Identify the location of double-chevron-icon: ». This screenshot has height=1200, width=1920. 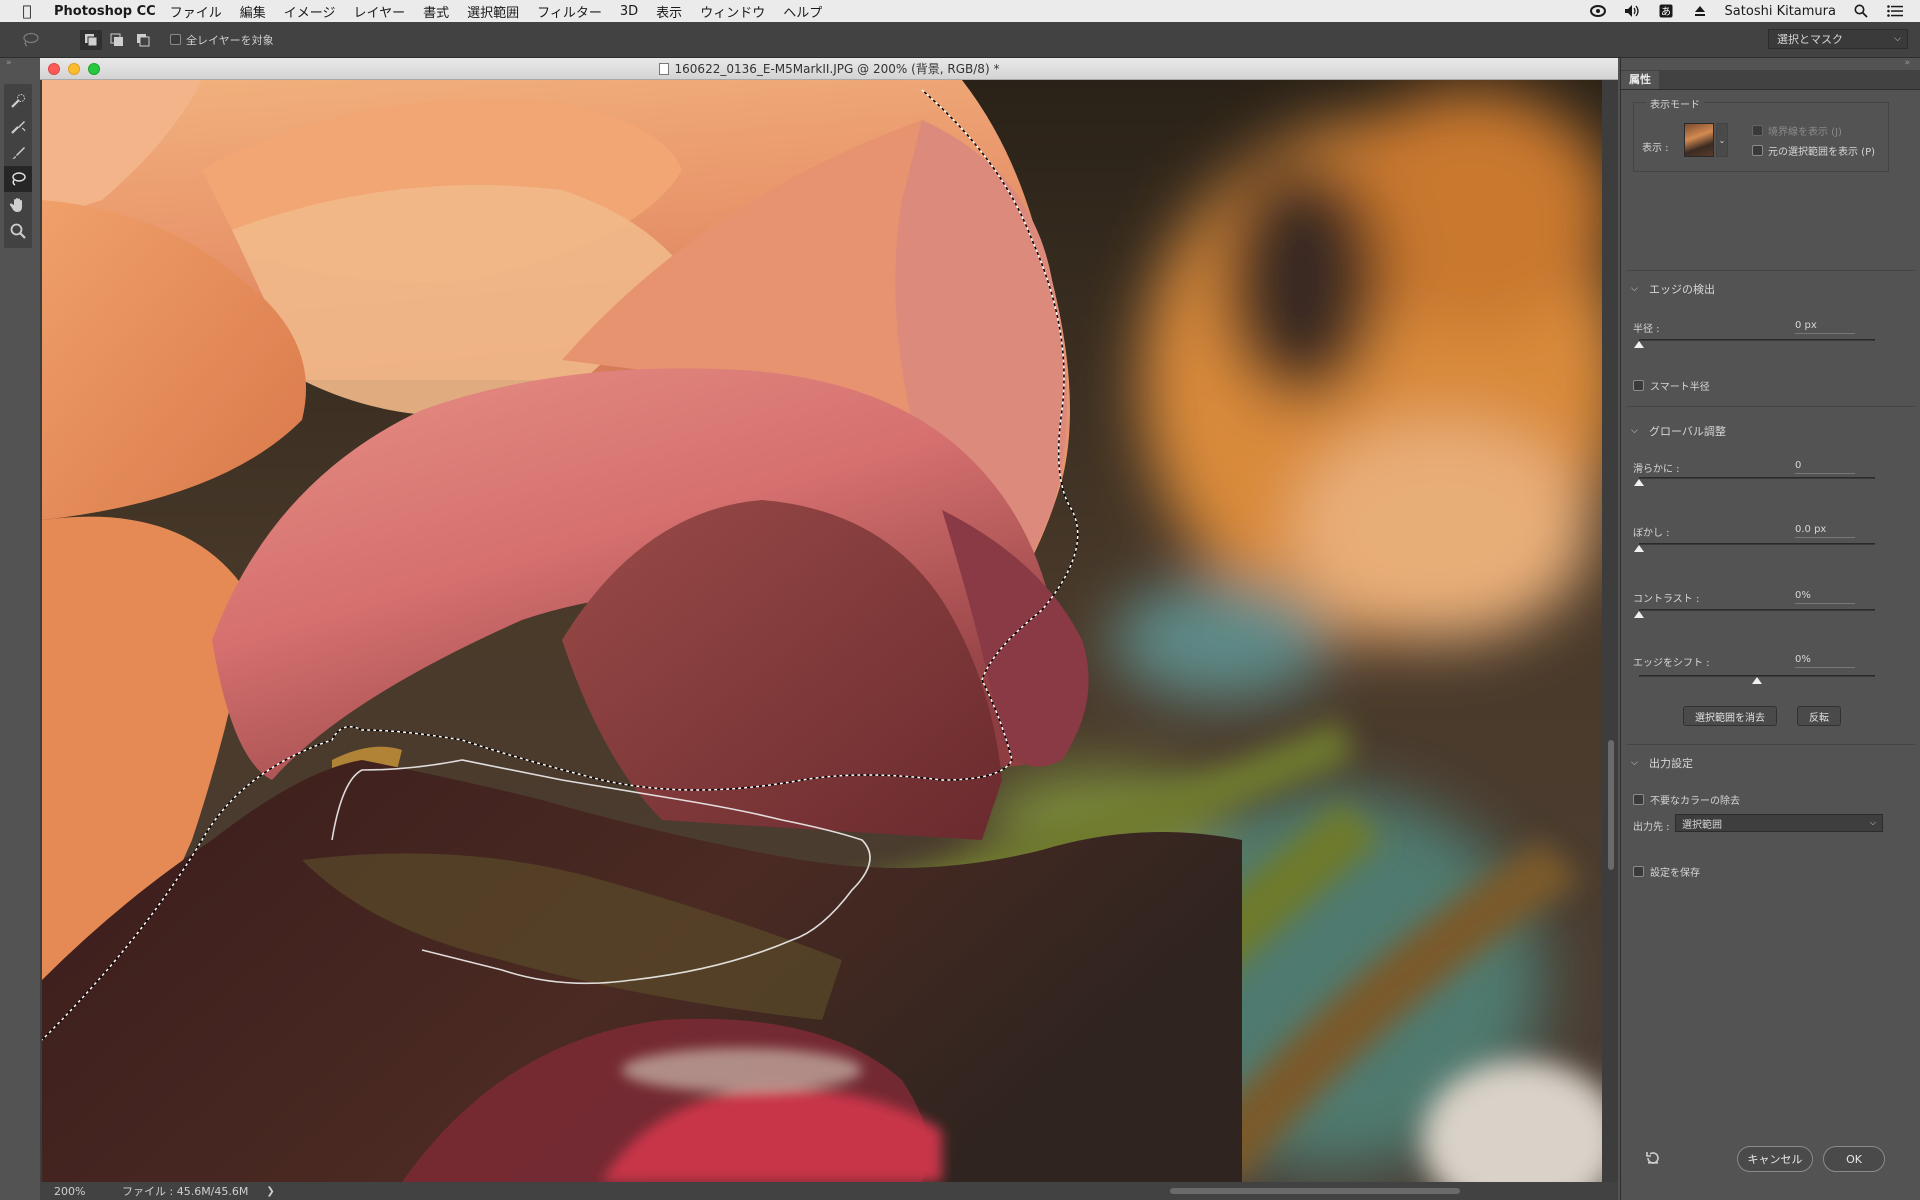
(17, 65).